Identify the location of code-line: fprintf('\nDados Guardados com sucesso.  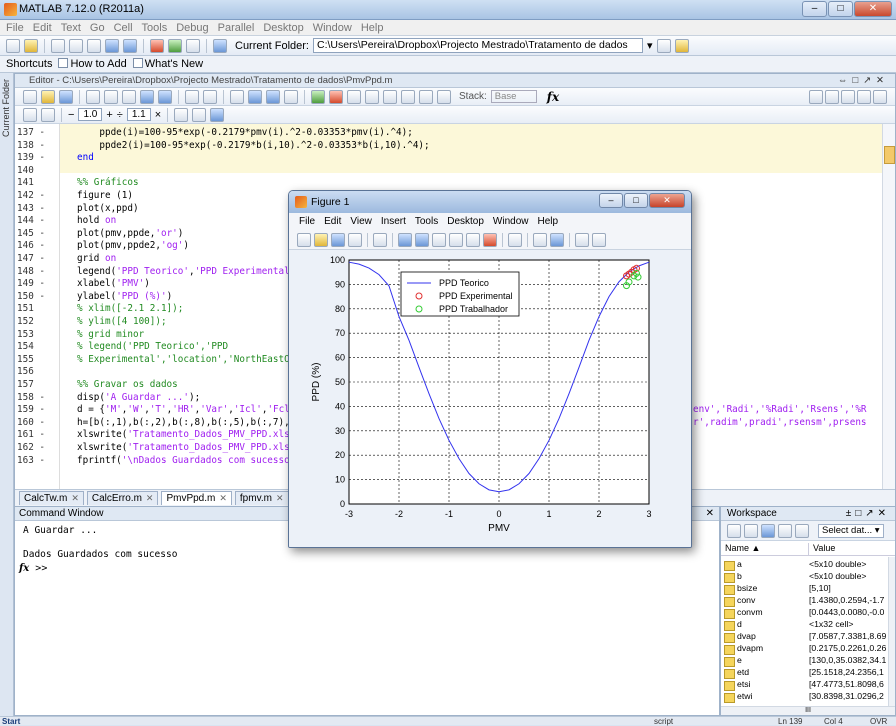
(183, 460).